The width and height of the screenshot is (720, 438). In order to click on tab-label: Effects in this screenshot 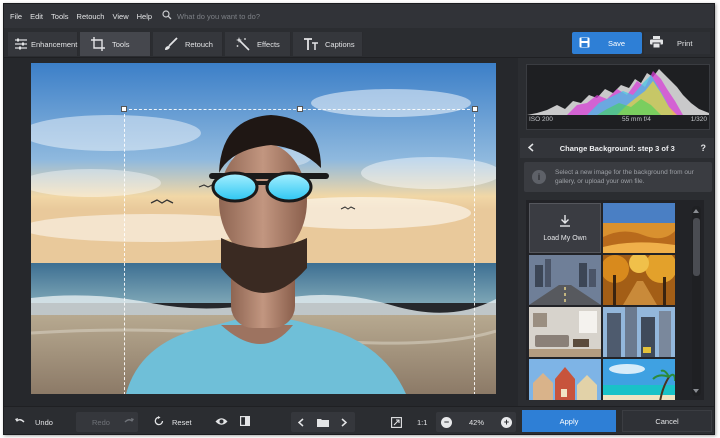, I will do `click(268, 44)`.